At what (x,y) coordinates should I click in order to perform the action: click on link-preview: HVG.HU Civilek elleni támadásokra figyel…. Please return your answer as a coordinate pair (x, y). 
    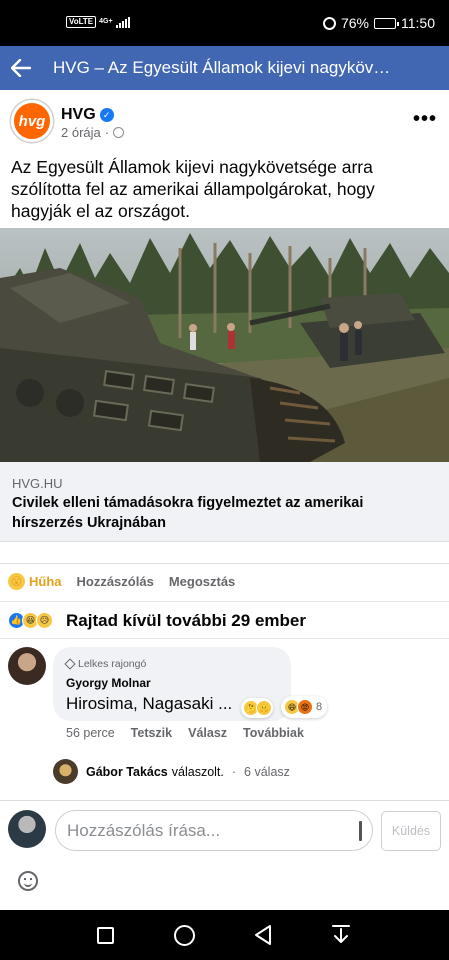
    Looking at the image, I should click on (224, 502).